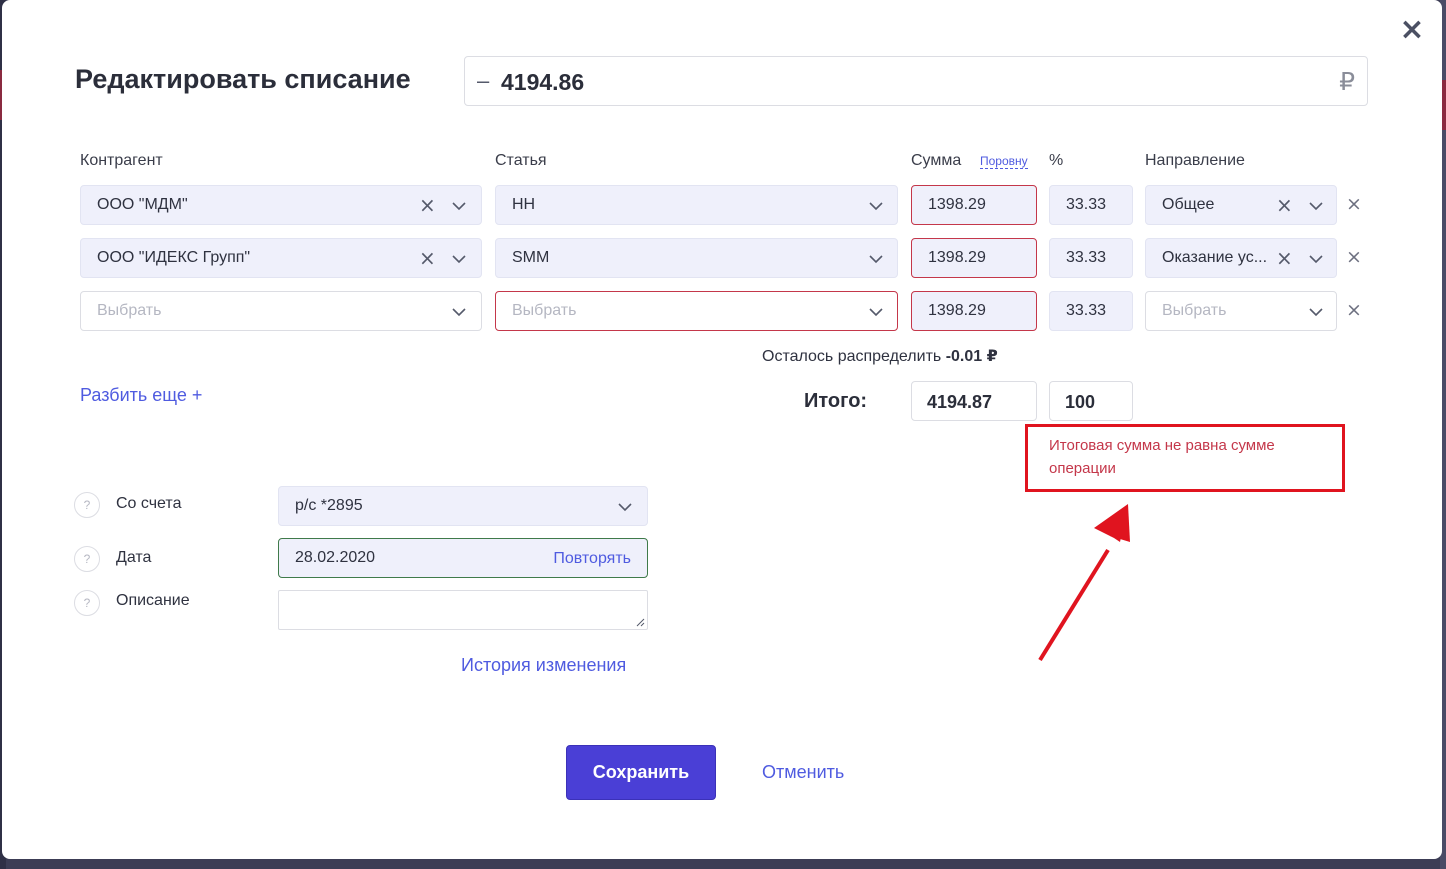  What do you see at coordinates (1347, 81) in the screenshot?
I see `ruble-icon: ₽` at bounding box center [1347, 81].